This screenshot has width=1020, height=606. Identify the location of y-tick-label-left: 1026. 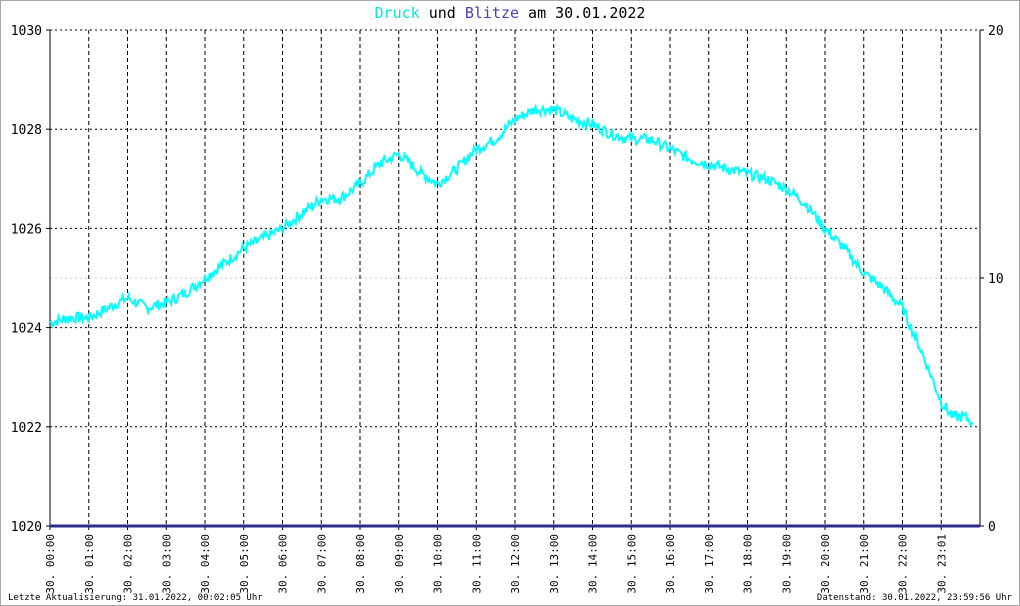
(26, 229).